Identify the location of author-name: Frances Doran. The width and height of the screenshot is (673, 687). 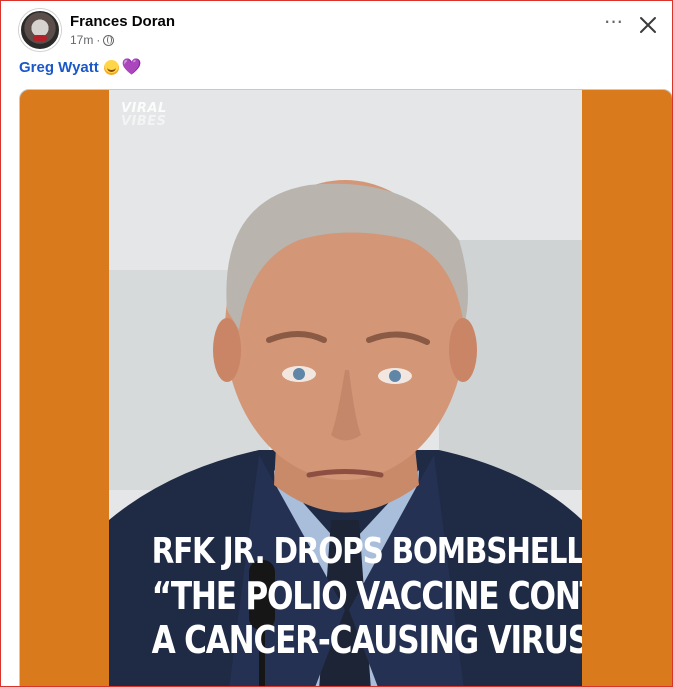
(122, 22).